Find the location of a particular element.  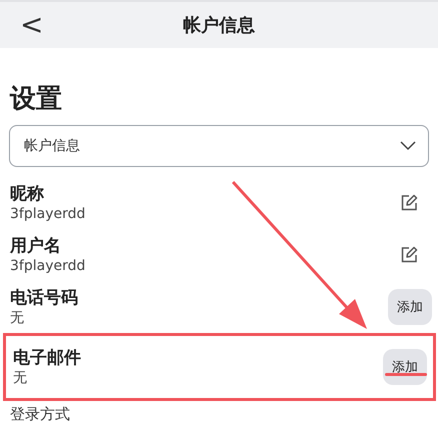

page-title: 帐户信息 is located at coordinates (219, 25).